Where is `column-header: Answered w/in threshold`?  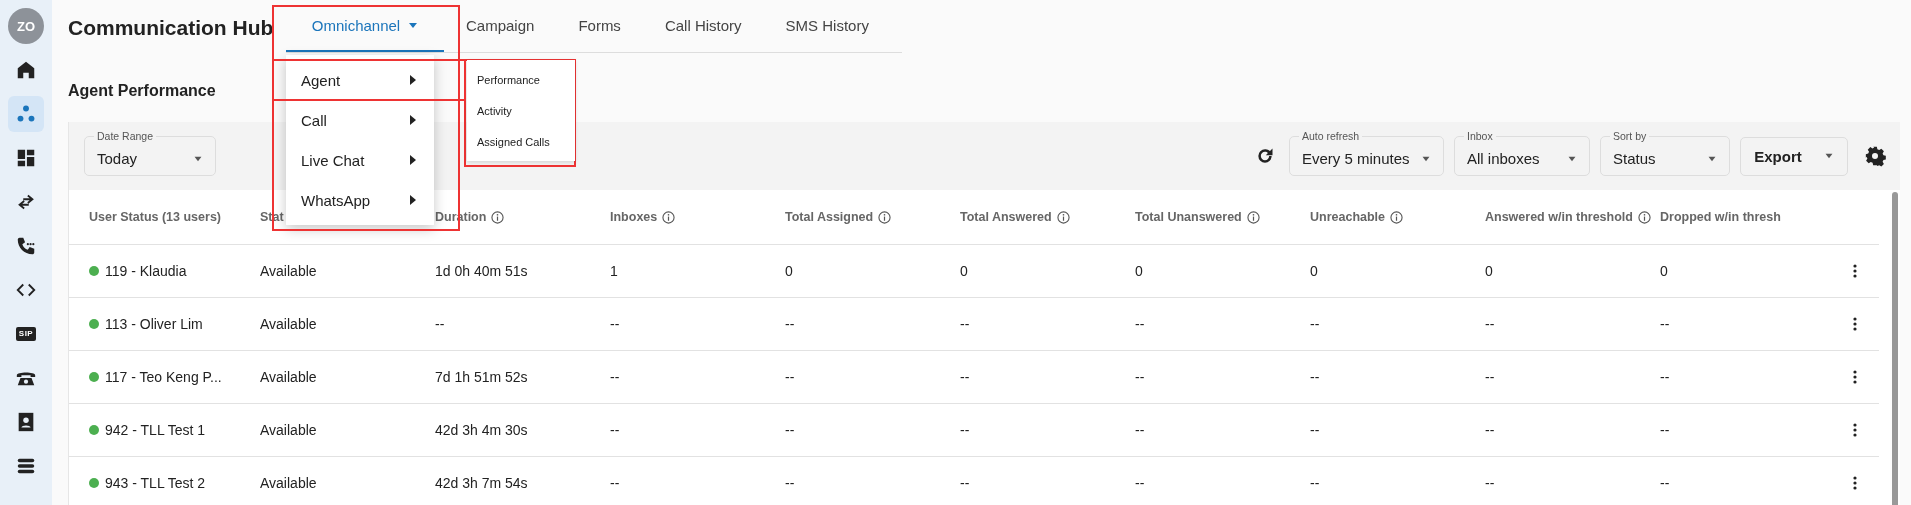 column-header: Answered w/in threshold is located at coordinates (1559, 217).